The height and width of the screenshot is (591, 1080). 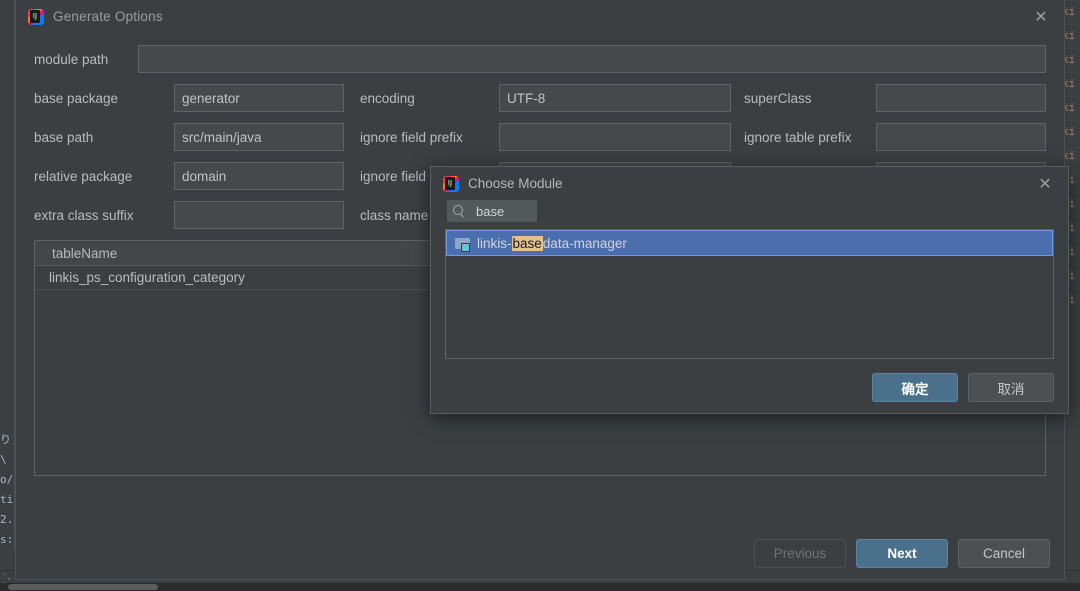 What do you see at coordinates (615, 137) in the screenshot?
I see `ignore-field-prefix-input` at bounding box center [615, 137].